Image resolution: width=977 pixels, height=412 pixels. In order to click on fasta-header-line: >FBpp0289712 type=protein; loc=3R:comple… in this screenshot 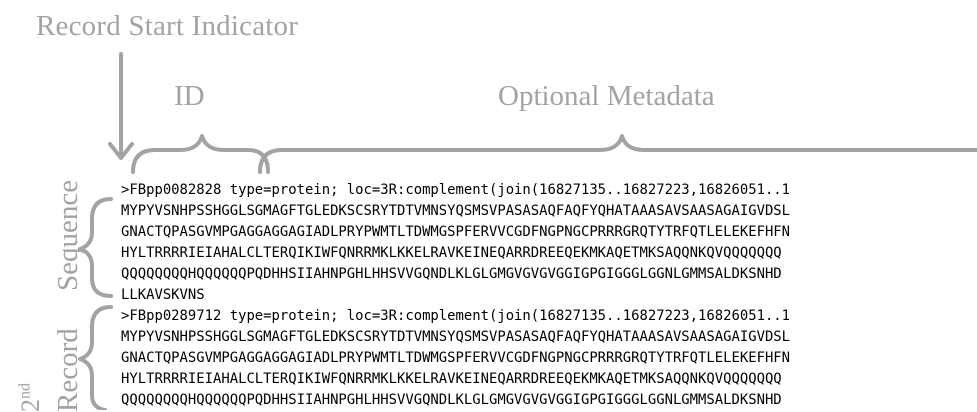, I will do `click(456, 316)`.